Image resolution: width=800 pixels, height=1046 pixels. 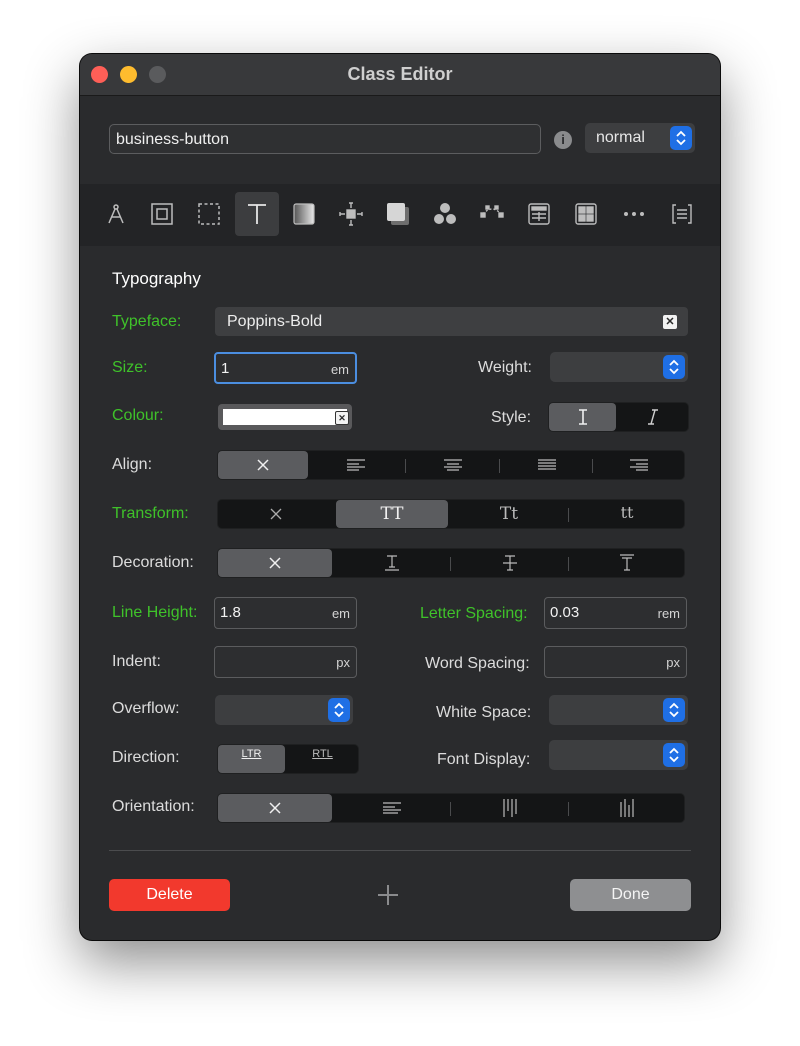 What do you see at coordinates (138, 415) in the screenshot?
I see `colour-label: Colour:` at bounding box center [138, 415].